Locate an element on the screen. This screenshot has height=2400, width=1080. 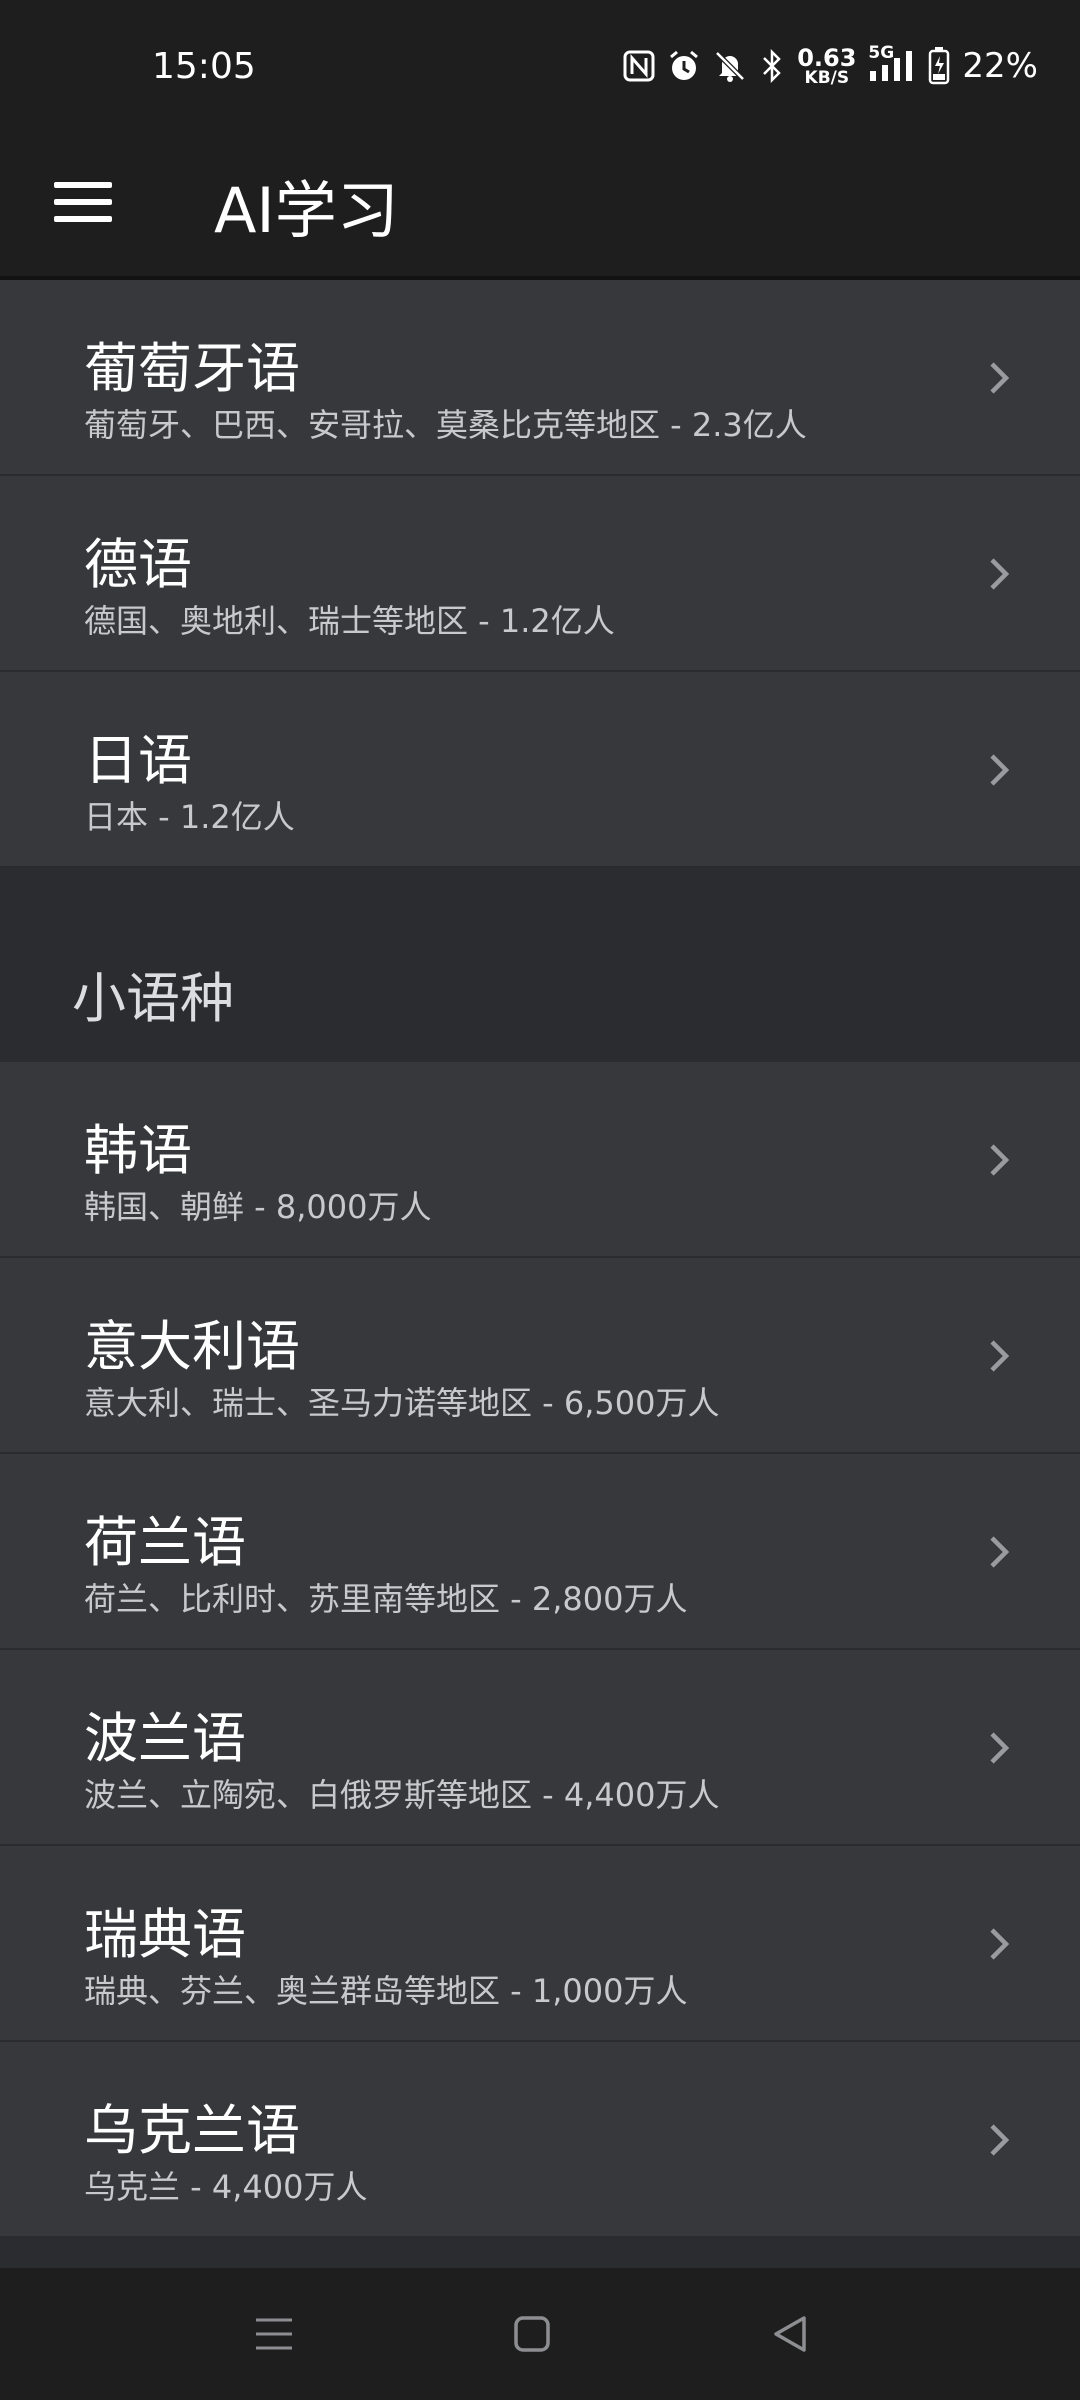
item-subtitle: 意大利、瑞士、圣马力诺等地区 - 6,500万人 is located at coordinates (402, 1403).